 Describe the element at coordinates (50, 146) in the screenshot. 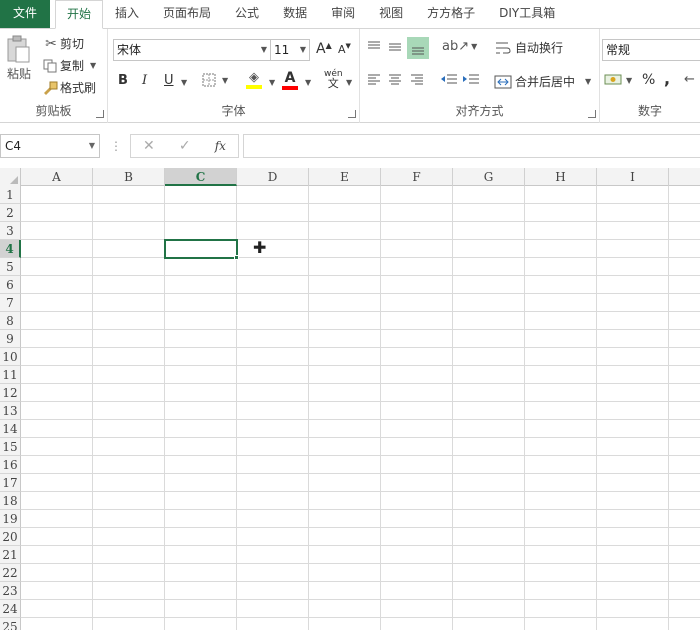

I see `name-box: C4 ▼` at that location.